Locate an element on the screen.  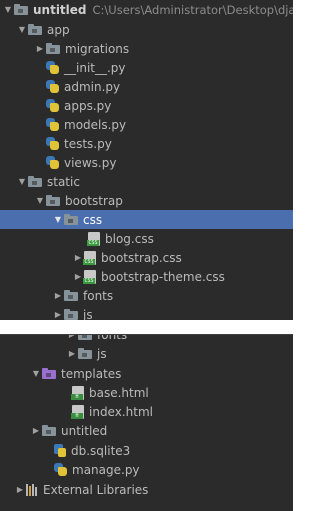
tree-item-label: base.html is located at coordinates (119, 392).